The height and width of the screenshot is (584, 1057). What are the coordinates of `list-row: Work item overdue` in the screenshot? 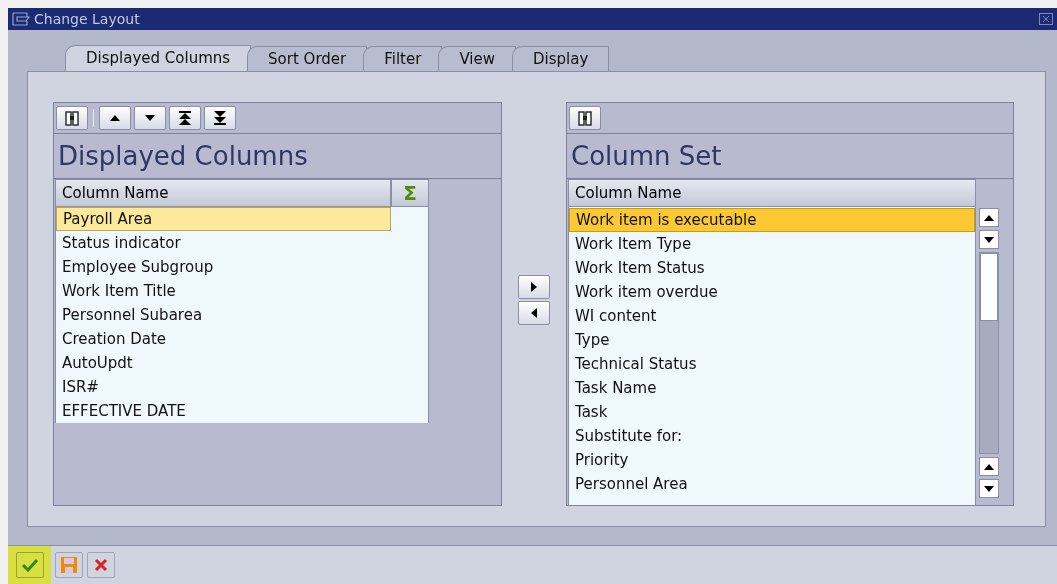 It's located at (772, 292).